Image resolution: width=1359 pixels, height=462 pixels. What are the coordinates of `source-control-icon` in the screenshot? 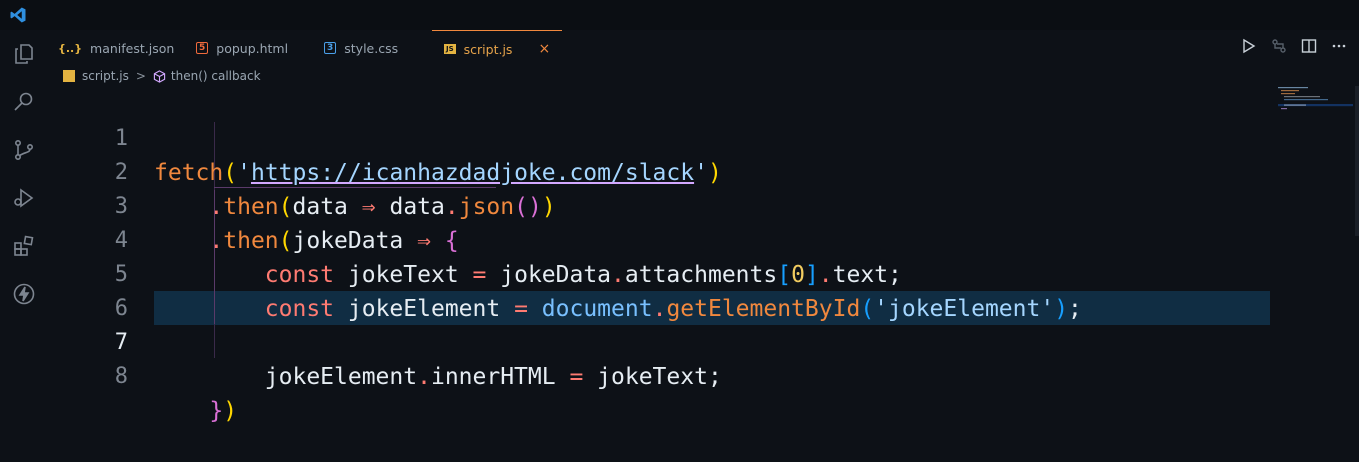 It's located at (24, 150).